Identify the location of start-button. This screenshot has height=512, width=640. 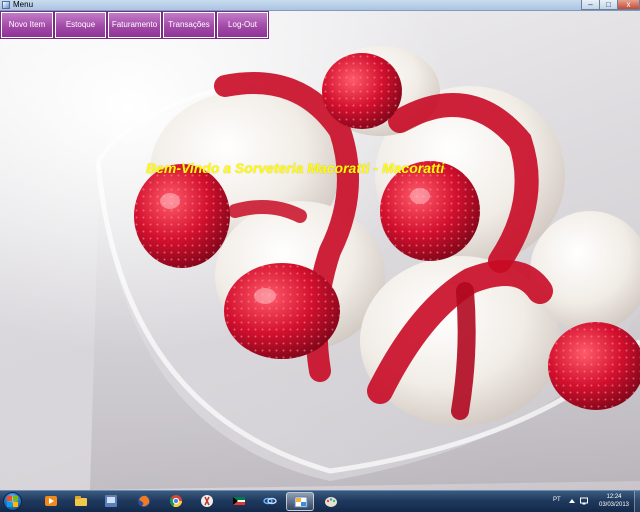
(12, 501).